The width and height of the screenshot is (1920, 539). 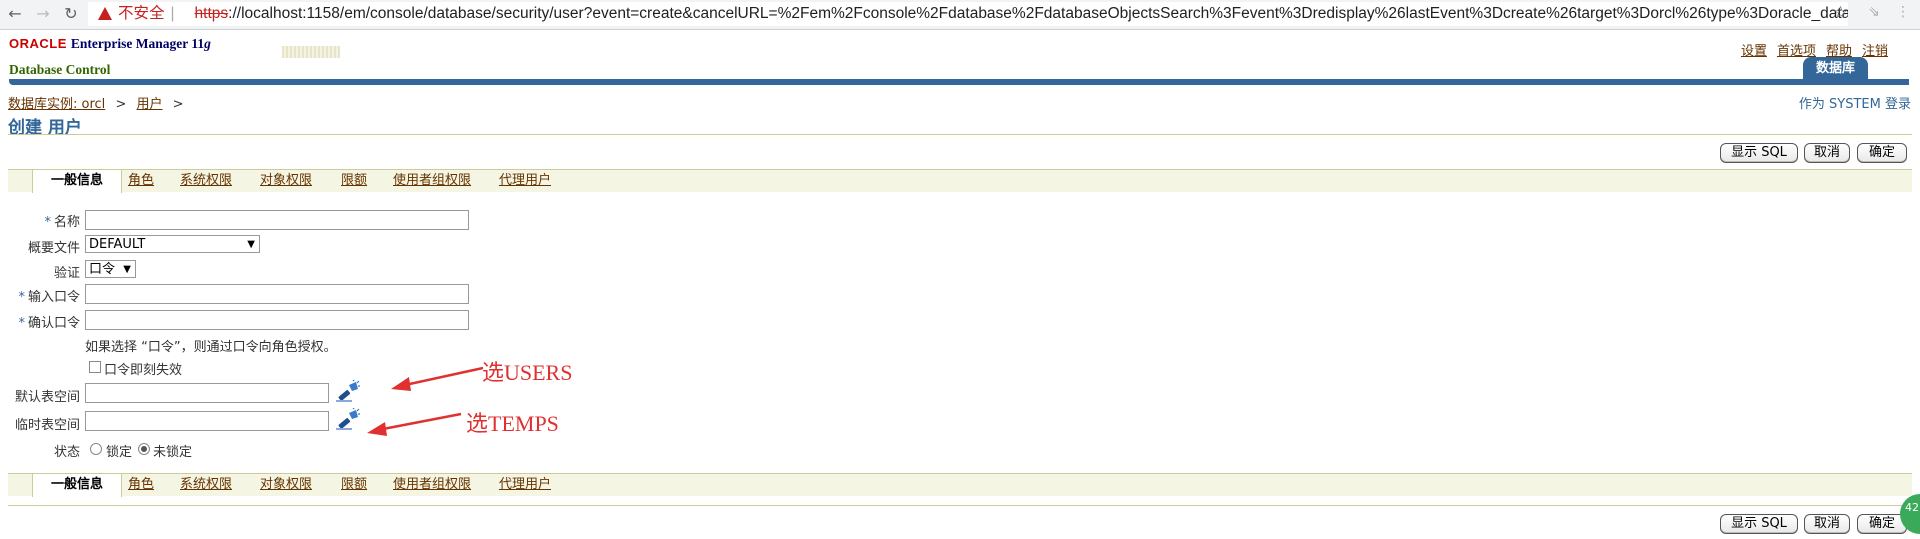 I want to click on url-scheme: https, so click(x=211, y=13).